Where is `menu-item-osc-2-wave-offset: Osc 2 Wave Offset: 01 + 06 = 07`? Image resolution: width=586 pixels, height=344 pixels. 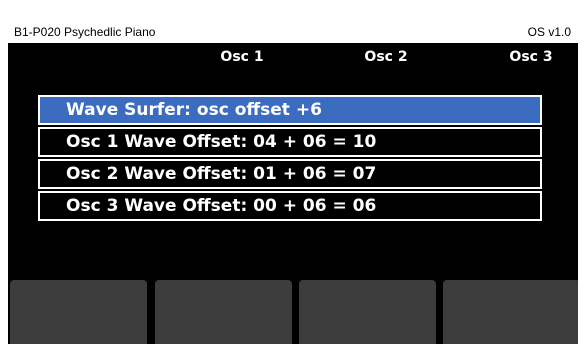
menu-item-osc-2-wave-offset: Osc 2 Wave Offset: 01 + 06 = 07 is located at coordinates (290, 174).